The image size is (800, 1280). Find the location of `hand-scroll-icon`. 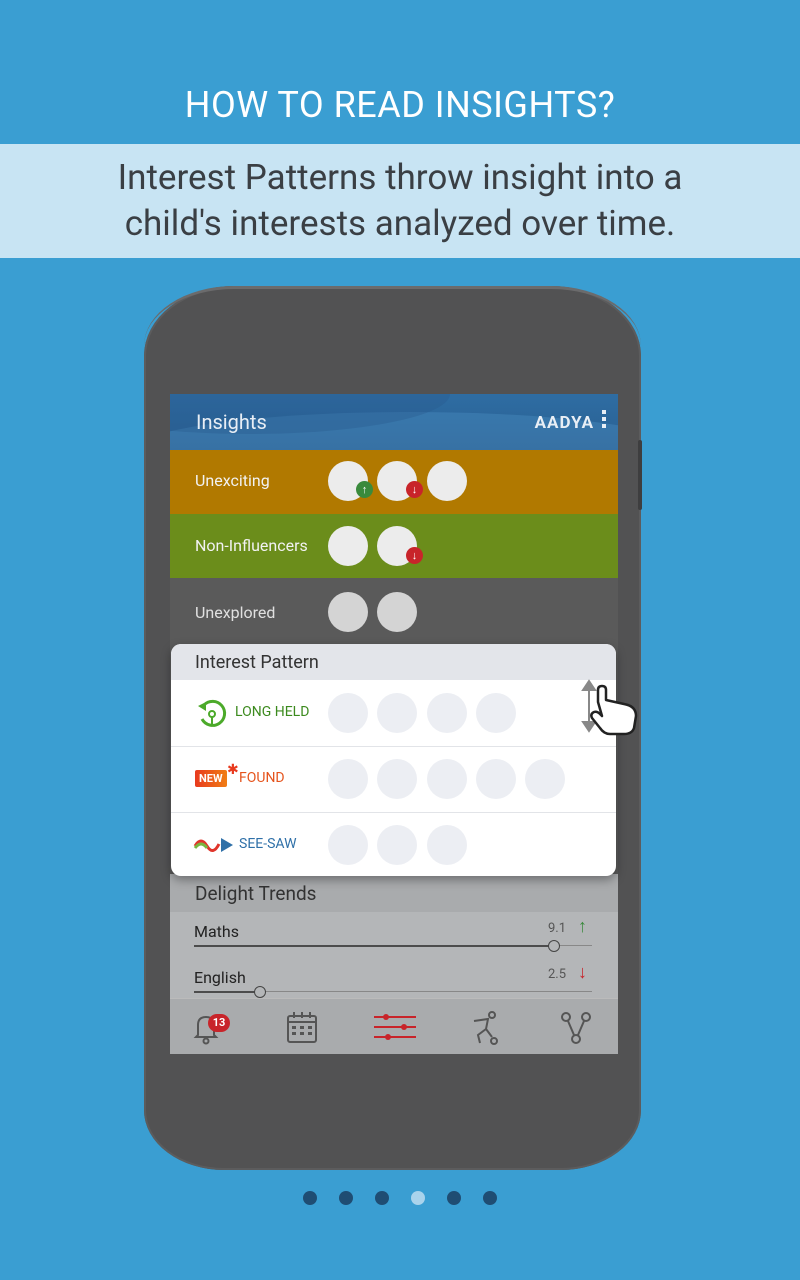

hand-scroll-icon is located at coordinates (610, 707).